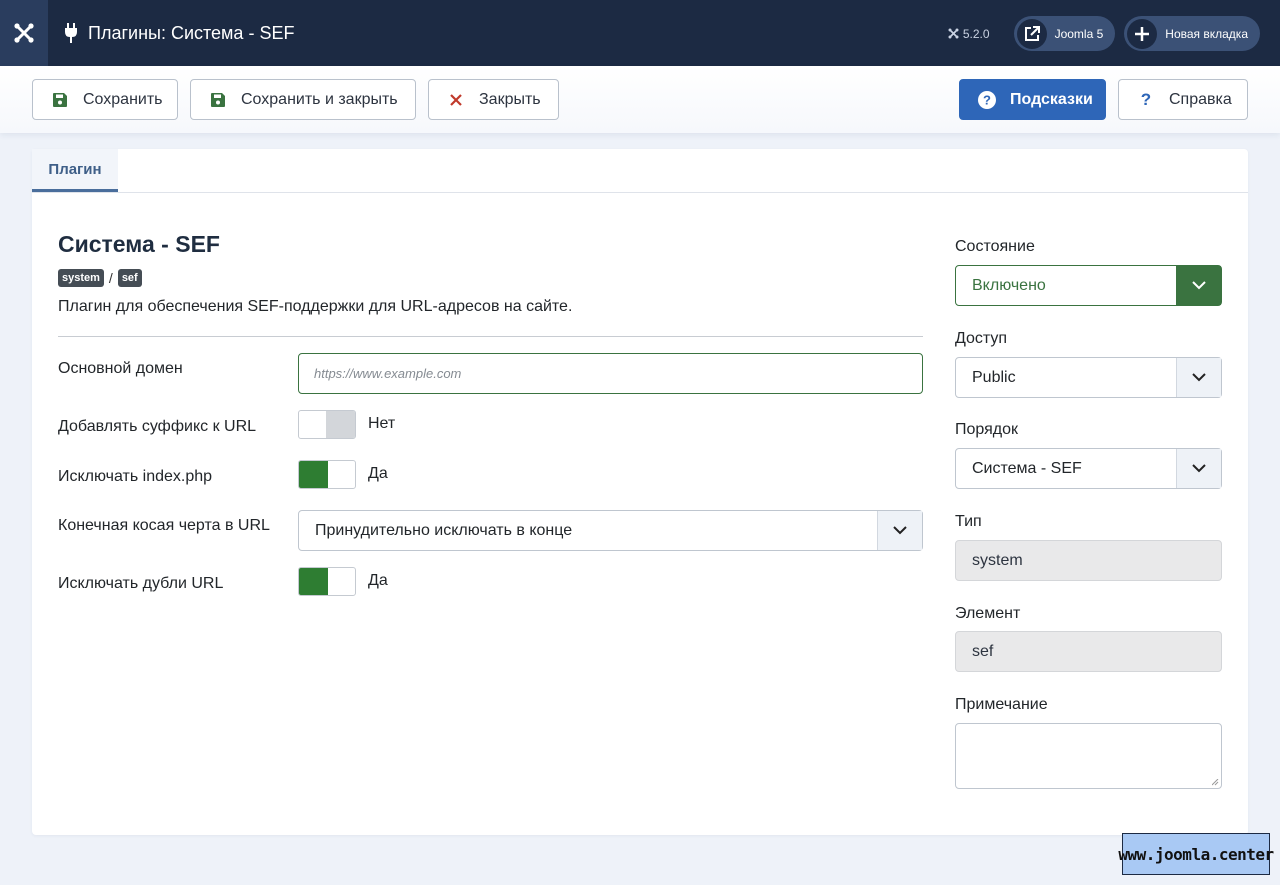  I want to click on save-button: Сохранить, so click(105, 99).